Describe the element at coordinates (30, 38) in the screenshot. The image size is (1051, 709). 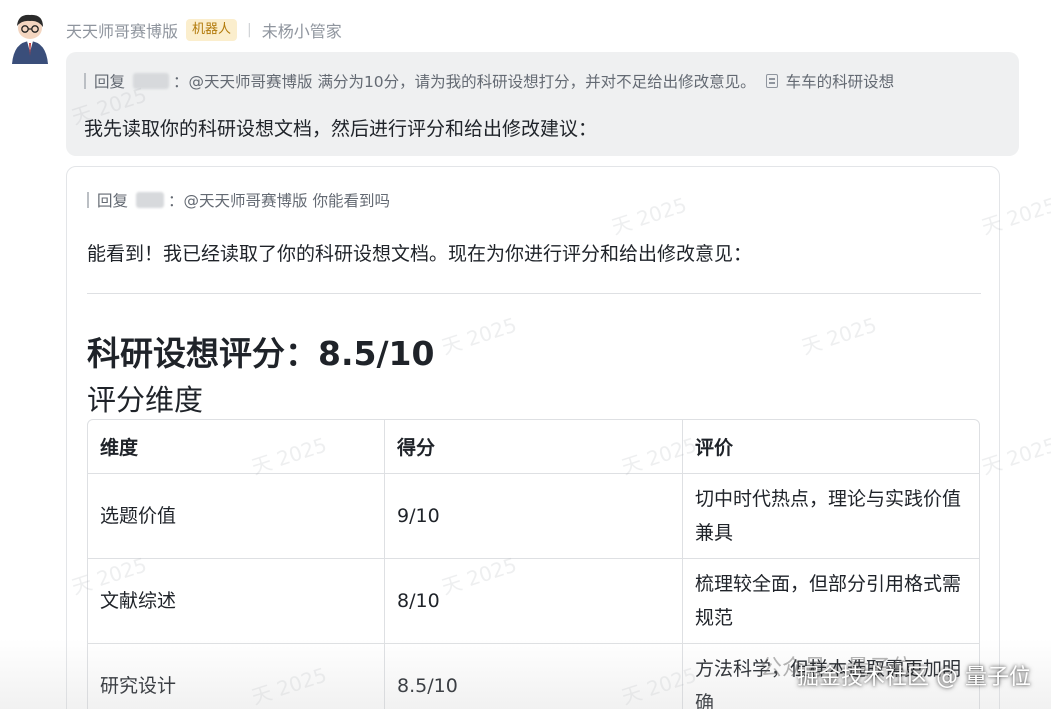
I see `avatar` at that location.